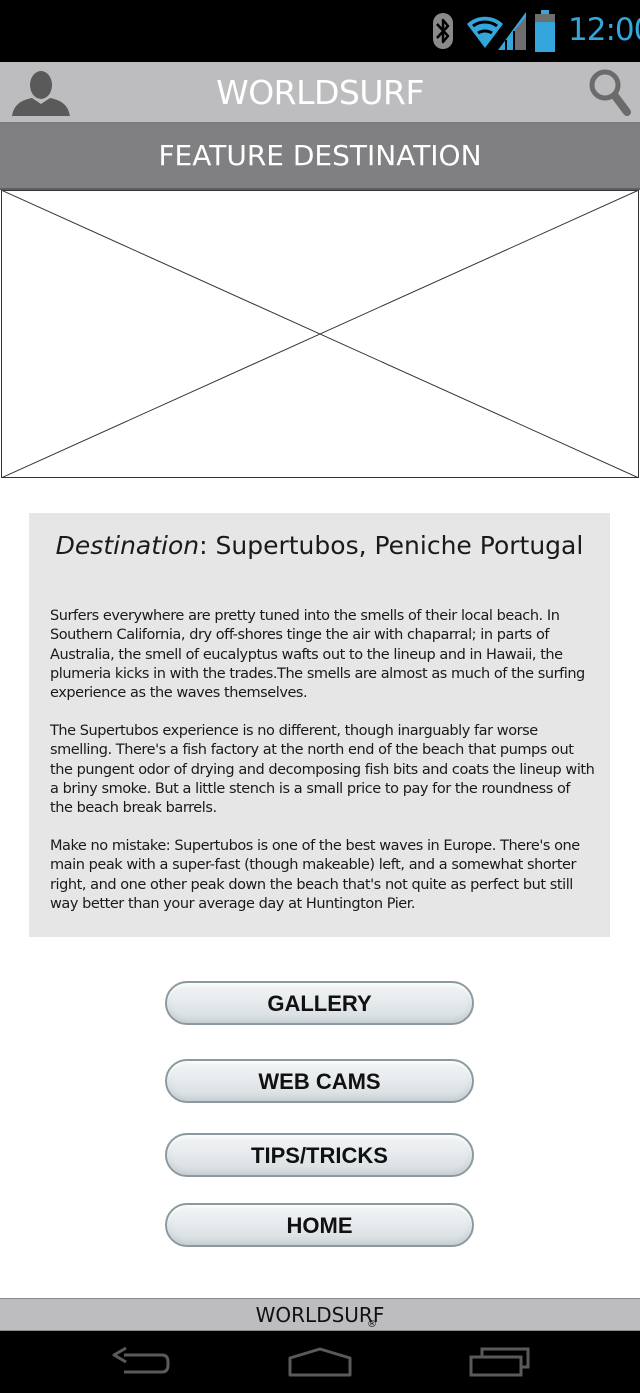 The width and height of the screenshot is (640, 1393). I want to click on status-bar: 12:00, so click(320, 31).